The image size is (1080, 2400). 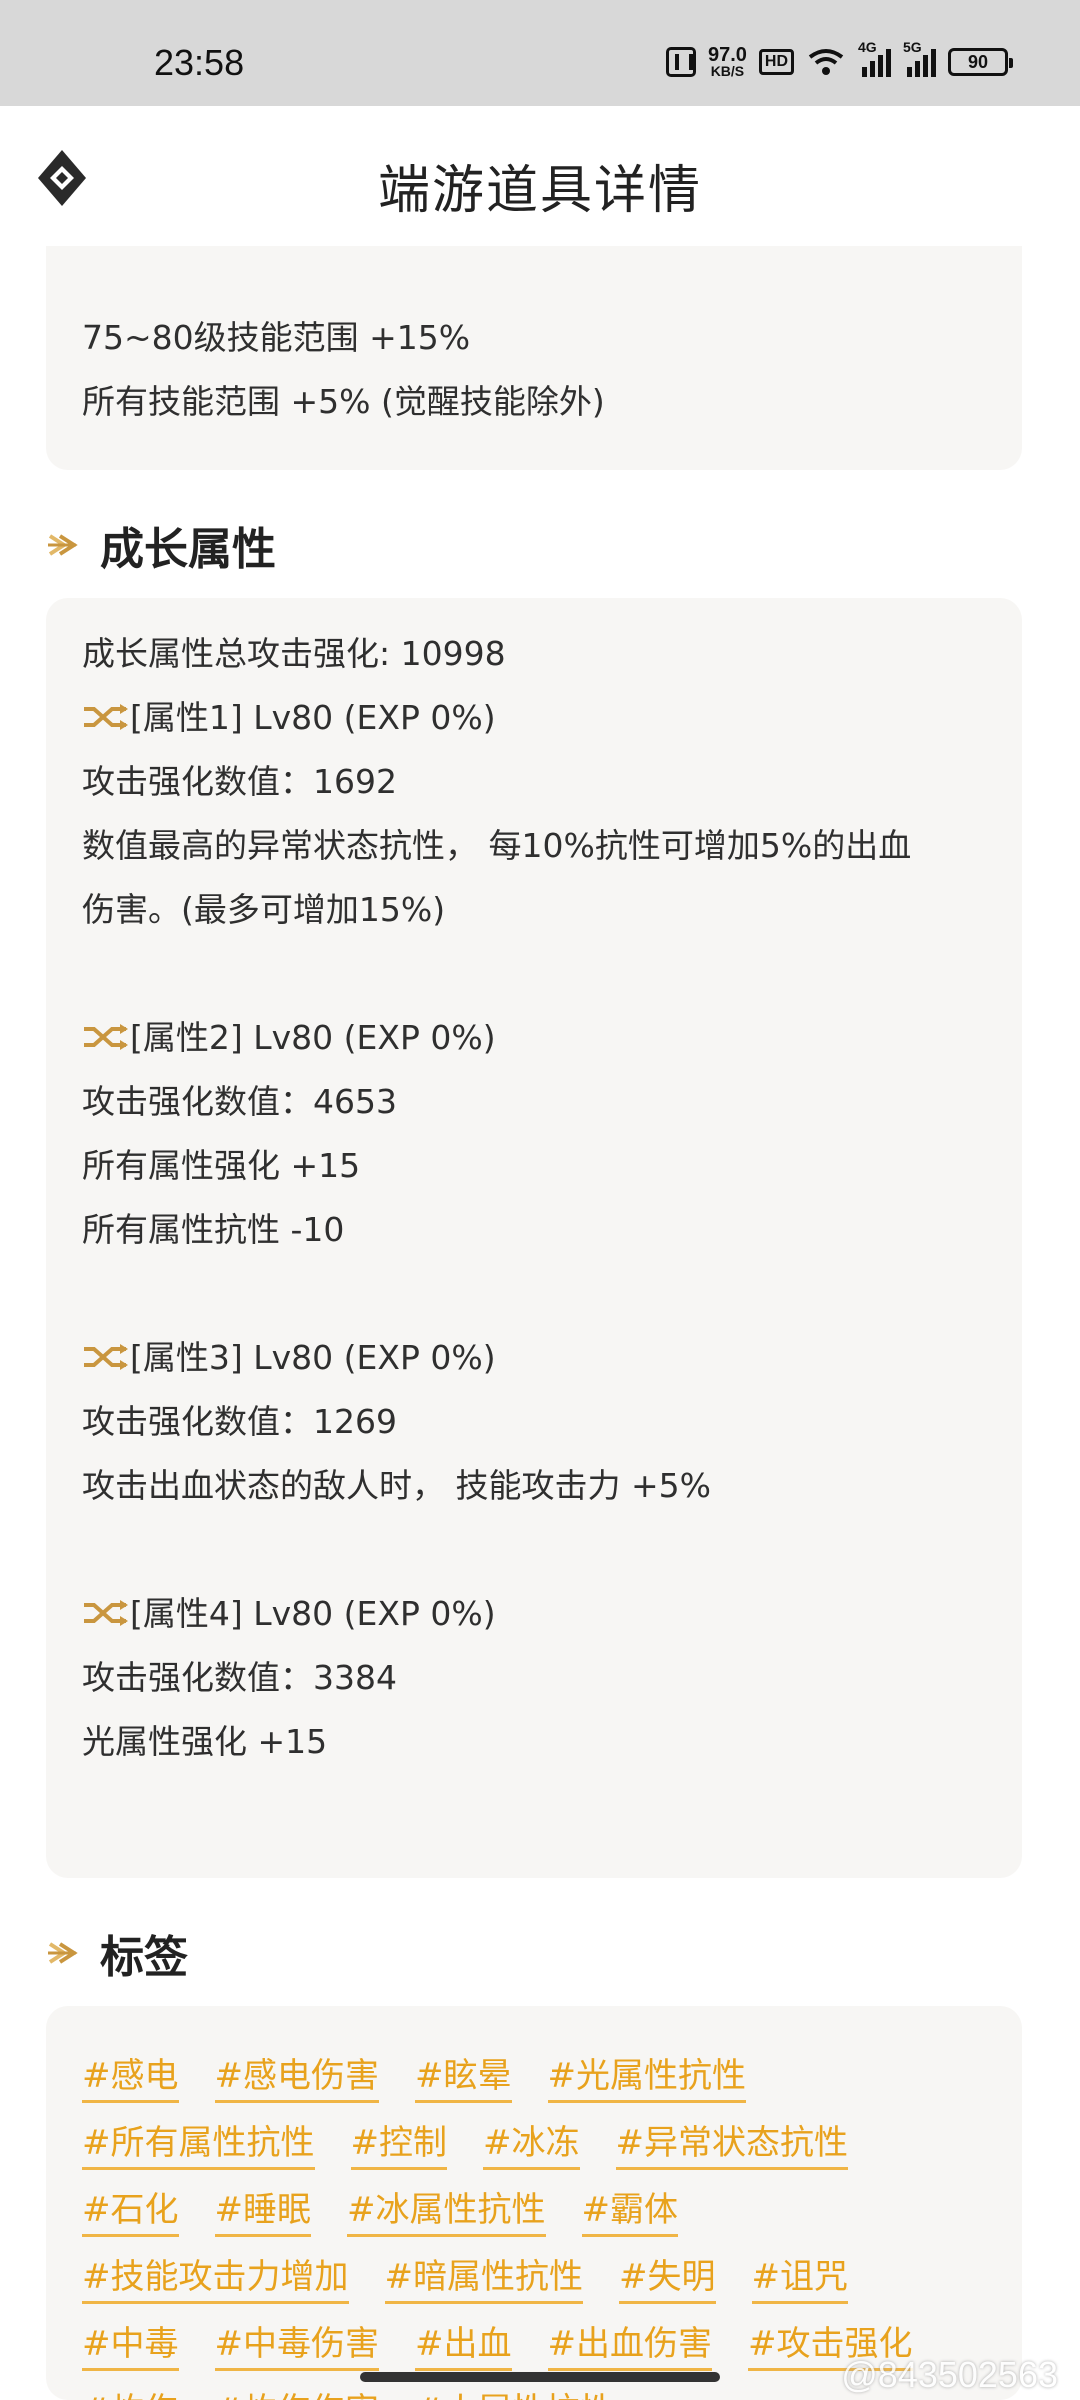 What do you see at coordinates (343, 401) in the screenshot?
I see `skill-range-line-2: 所有技能范围 +5% (觉醒技能除外)` at bounding box center [343, 401].